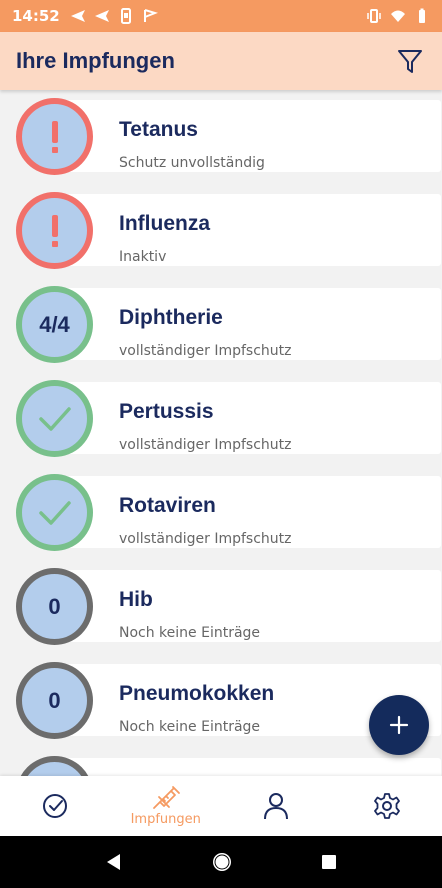  Describe the element at coordinates (197, 693) in the screenshot. I see `vaccine-name: Pneumokokken` at that location.